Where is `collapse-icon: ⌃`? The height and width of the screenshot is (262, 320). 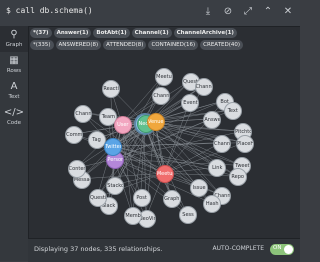
collapse-icon: ⌃ is located at coordinates (268, 12).